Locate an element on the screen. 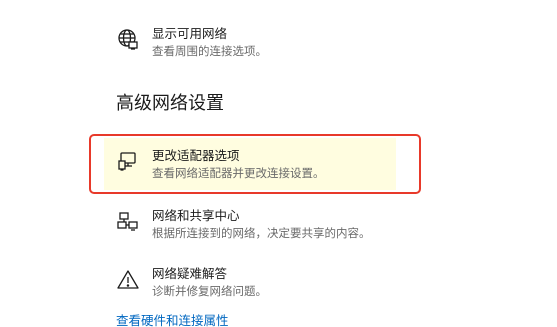 Image resolution: width=557 pixels, height=327 pixels. network-sharing-center: 网络和共享中心 根据所连接到的网络，决定要共享的内容。 is located at coordinates (266, 230).